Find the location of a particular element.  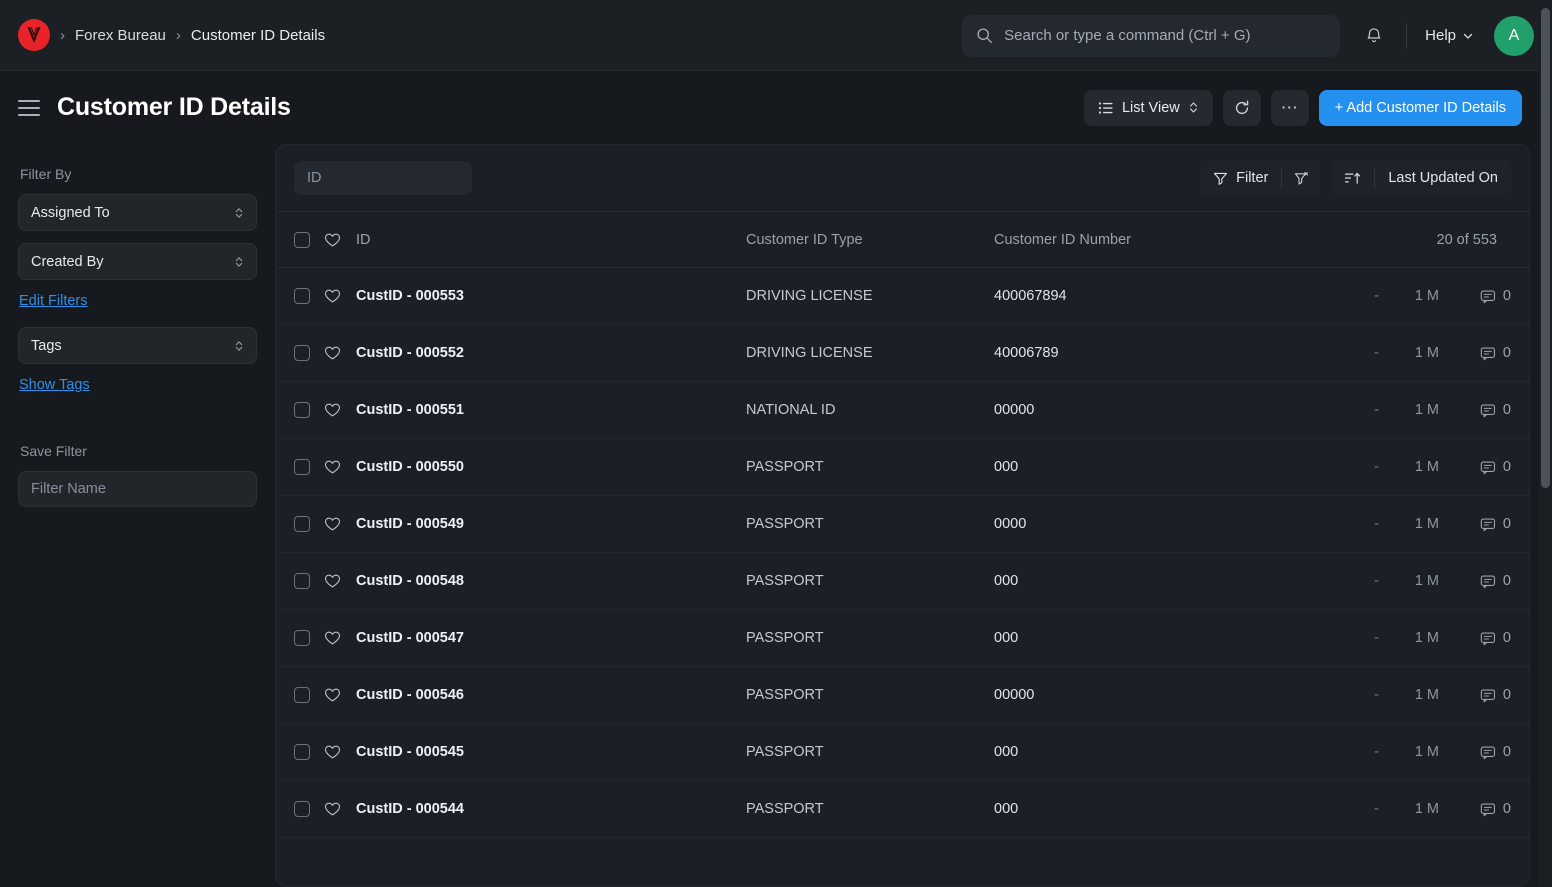

created-by-select: Created By is located at coordinates (137, 261).